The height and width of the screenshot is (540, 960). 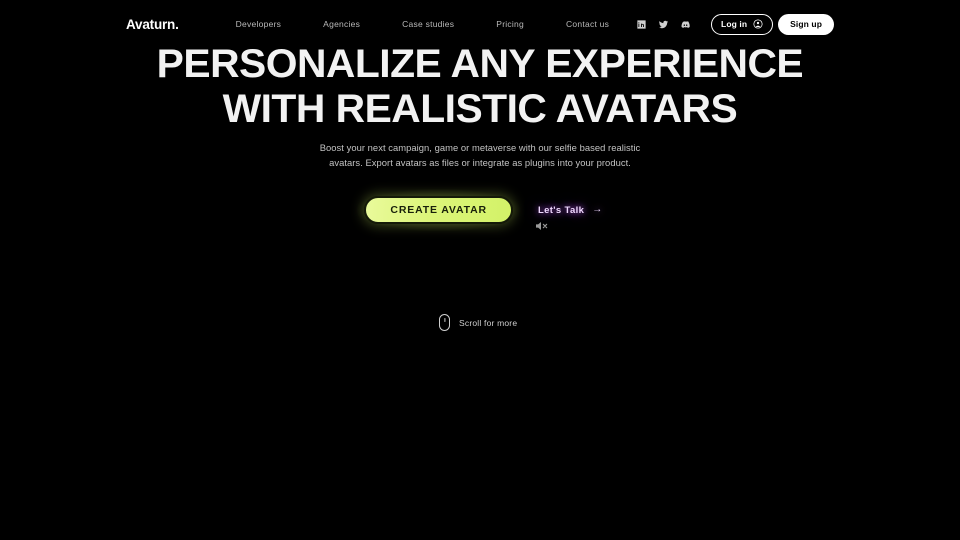 I want to click on navbar-right: Log in Sign up, so click(x=735, y=24).